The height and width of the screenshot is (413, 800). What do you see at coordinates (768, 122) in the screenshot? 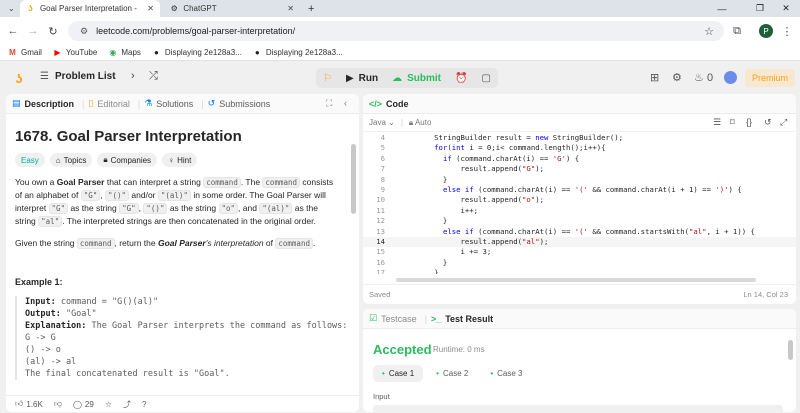
I see `reset-icon: ↺` at bounding box center [768, 122].